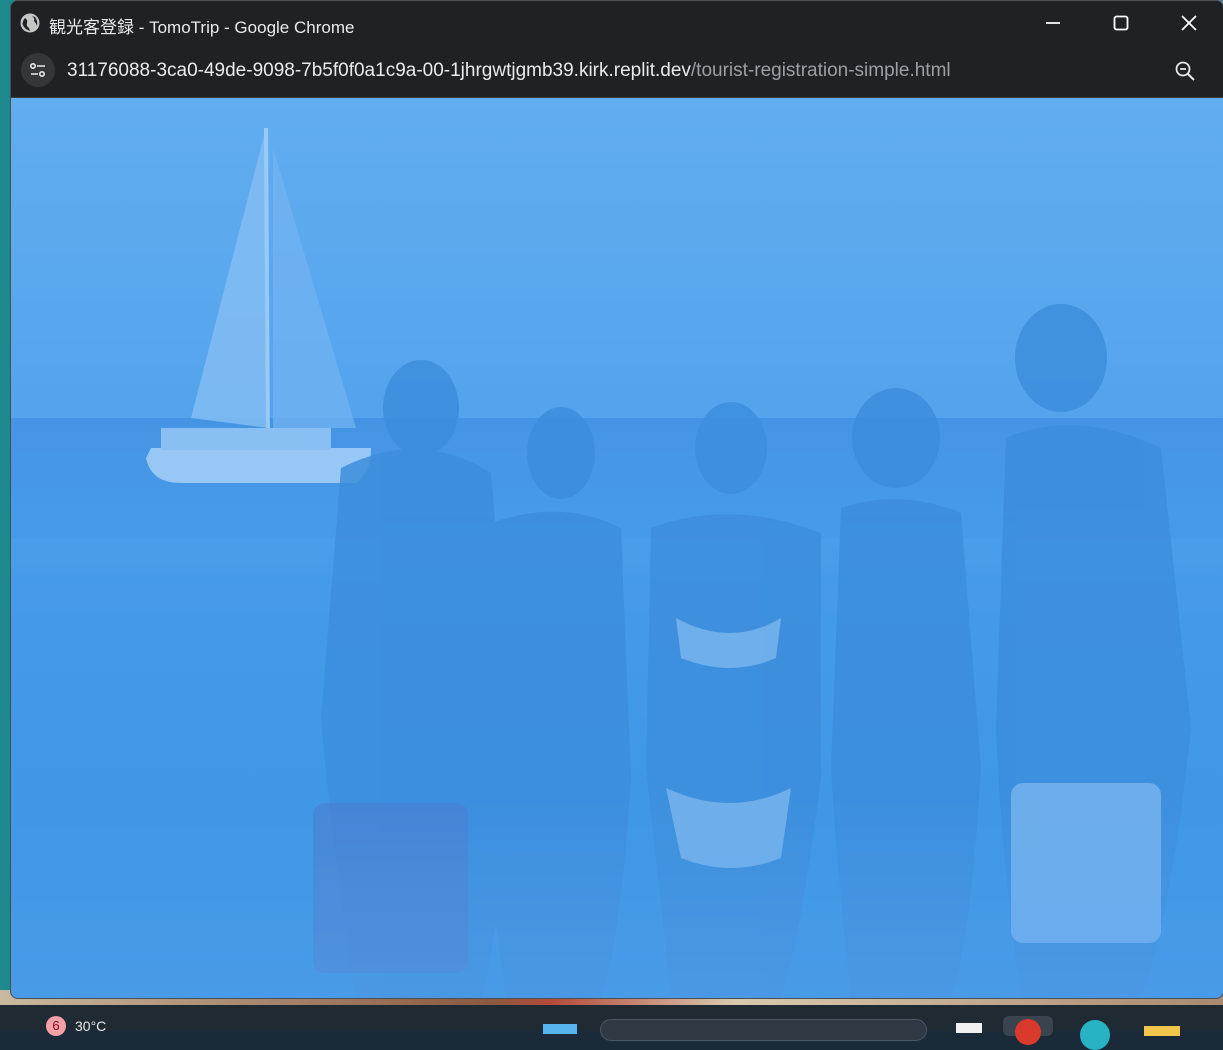  I want to click on chrome-icon, so click(1028, 1032).